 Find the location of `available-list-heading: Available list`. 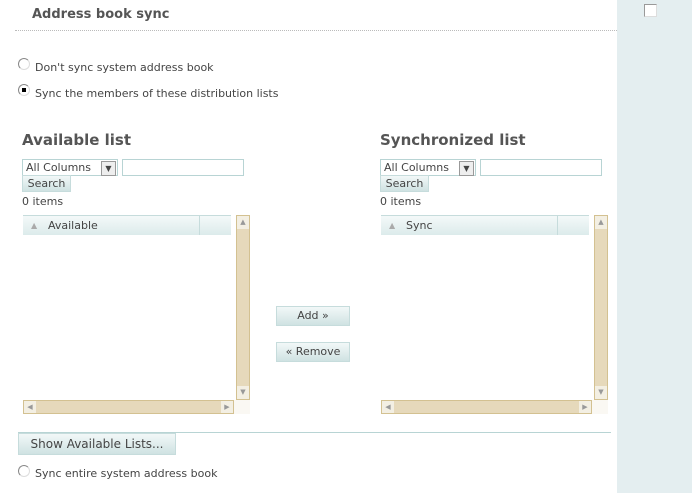

available-list-heading: Available list is located at coordinates (77, 140).